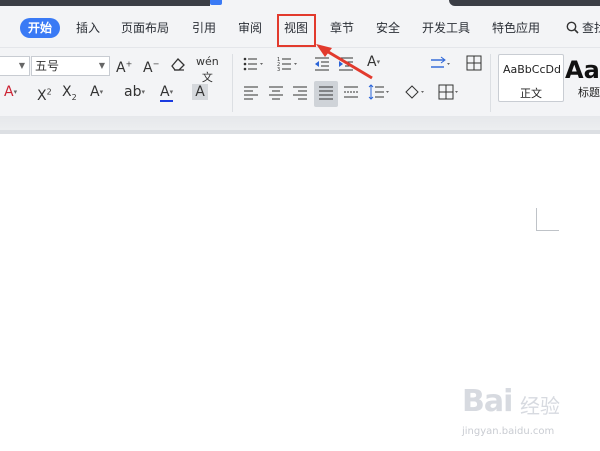  Describe the element at coordinates (487, 401) in the screenshot. I see `watermark-brand: Bai` at that location.